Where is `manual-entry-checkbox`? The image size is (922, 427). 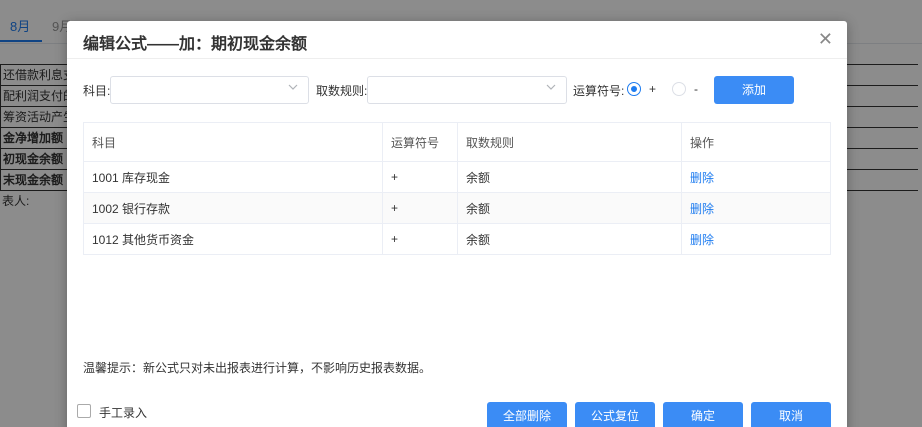
manual-entry-checkbox is located at coordinates (84, 411).